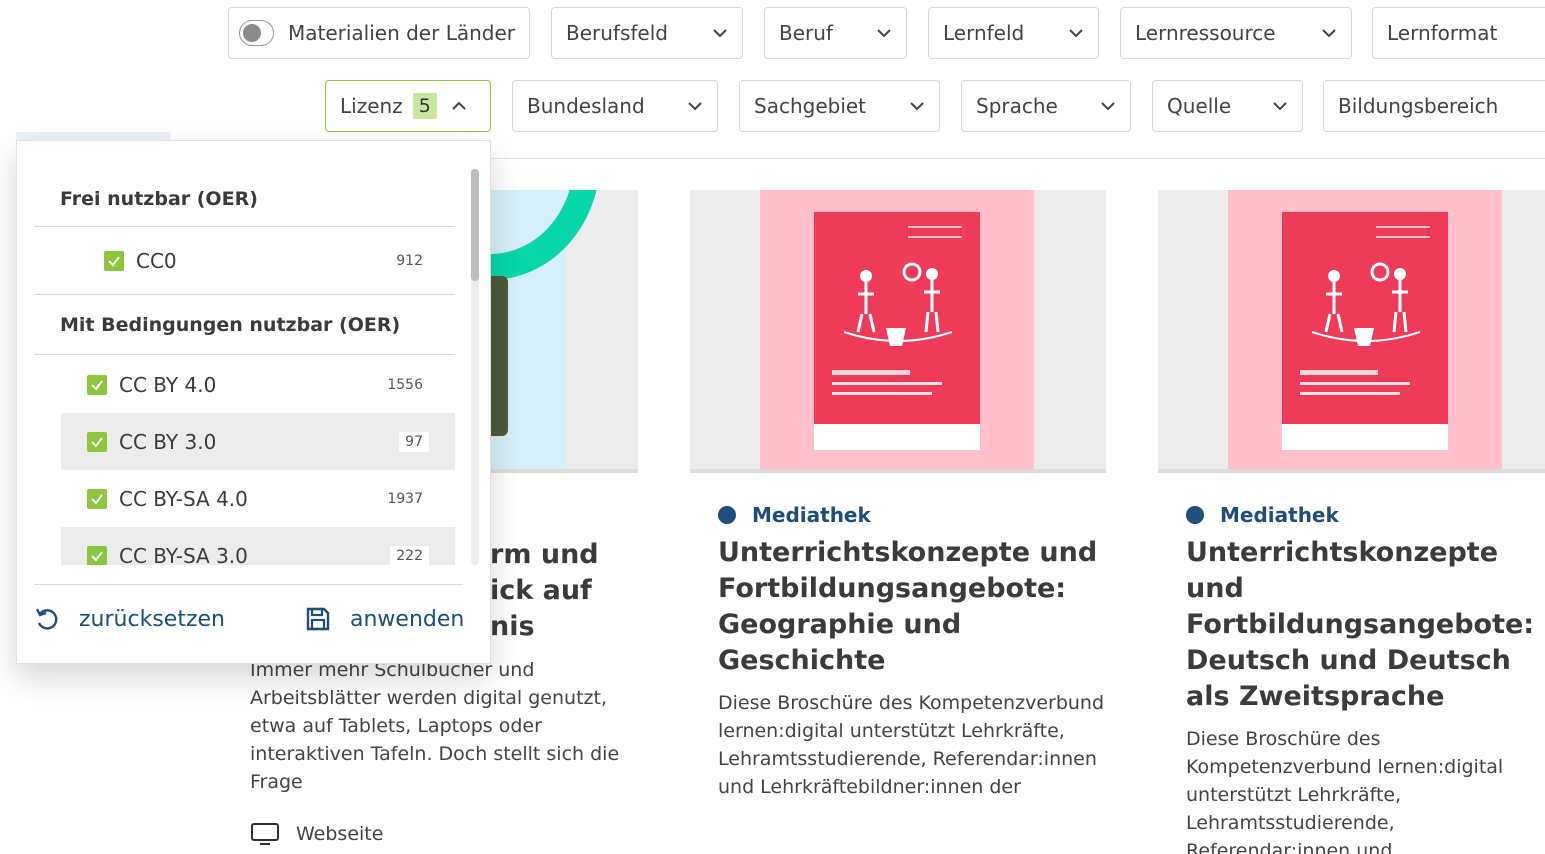 The width and height of the screenshot is (1545, 854). Describe the element at coordinates (424, 106) in the screenshot. I see `selected-count-badge: 5` at that location.